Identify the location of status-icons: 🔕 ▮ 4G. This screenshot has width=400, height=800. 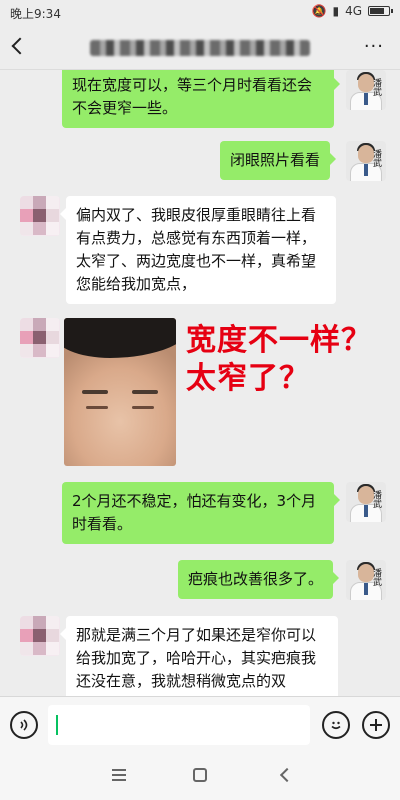
(352, 11).